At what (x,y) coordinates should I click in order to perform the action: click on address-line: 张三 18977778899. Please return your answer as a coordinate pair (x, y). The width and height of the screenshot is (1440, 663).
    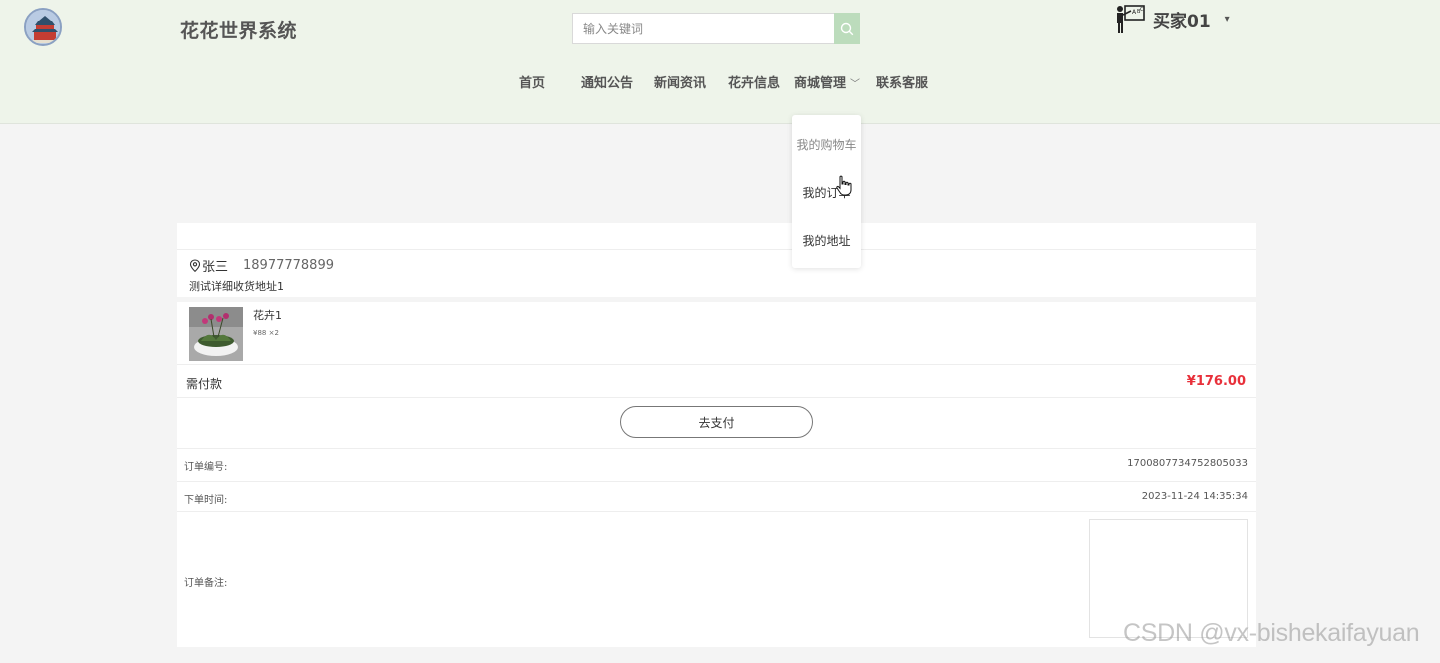
    Looking at the image, I should click on (261, 265).